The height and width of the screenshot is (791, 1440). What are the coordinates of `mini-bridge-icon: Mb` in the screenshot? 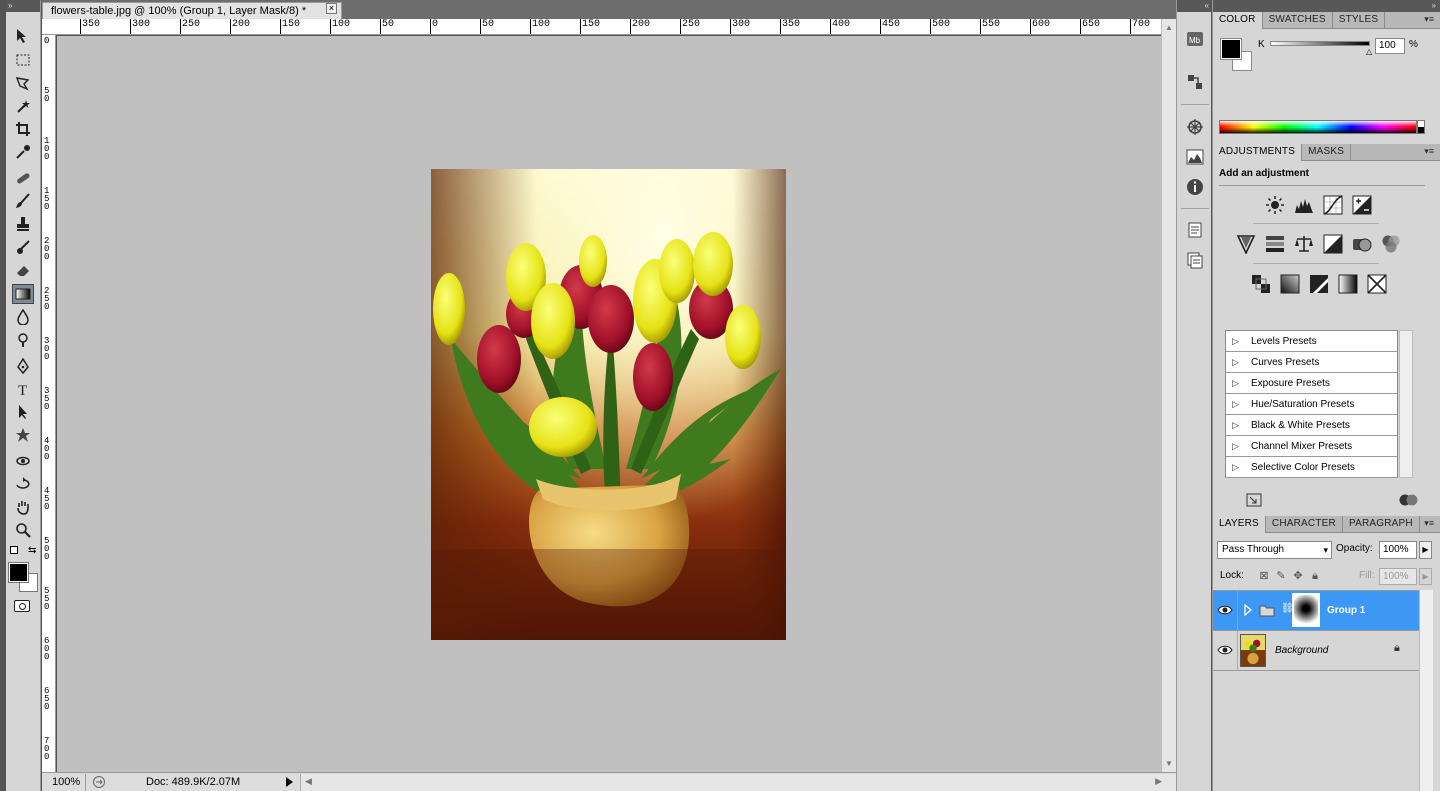 It's located at (1195, 39).